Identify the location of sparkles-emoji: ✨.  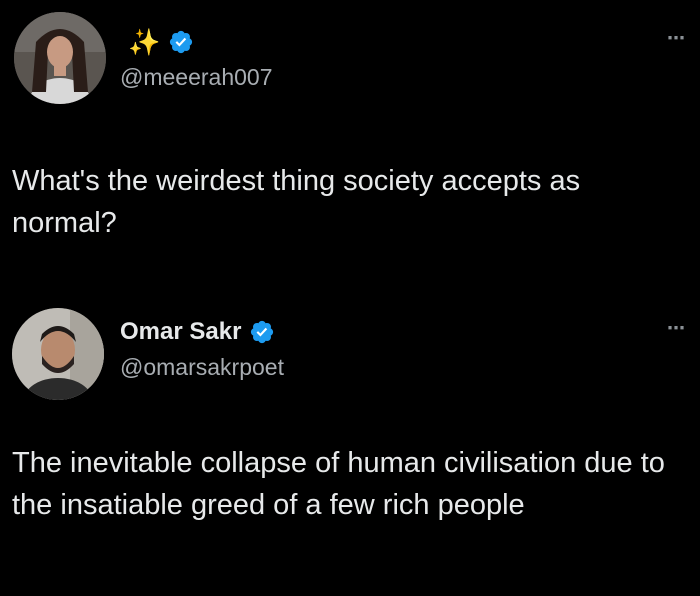
(144, 42).